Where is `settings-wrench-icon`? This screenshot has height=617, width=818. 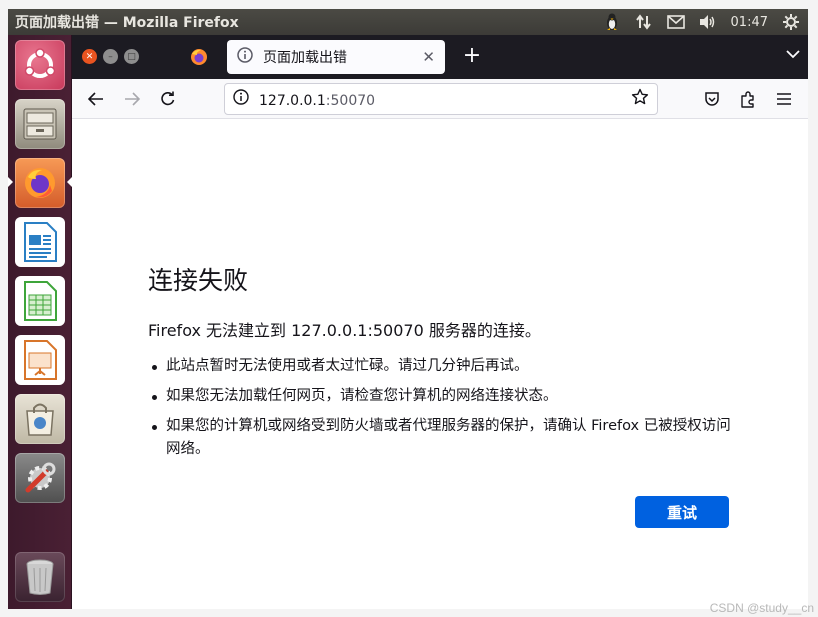 settings-wrench-icon is located at coordinates (40, 477).